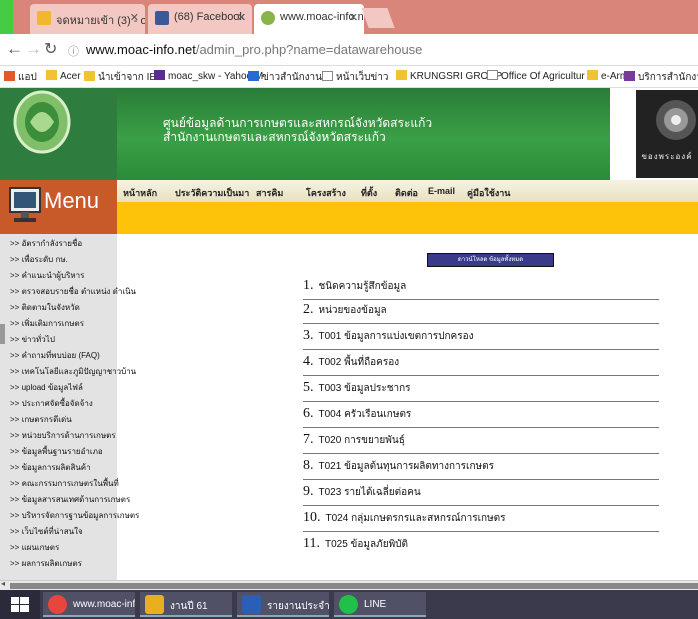 The height and width of the screenshot is (619, 698). Describe the element at coordinates (70, 499) in the screenshot. I see `side-menu-item: >> ข้อมูลสารสนเทศด้านการเกษตร` at that location.